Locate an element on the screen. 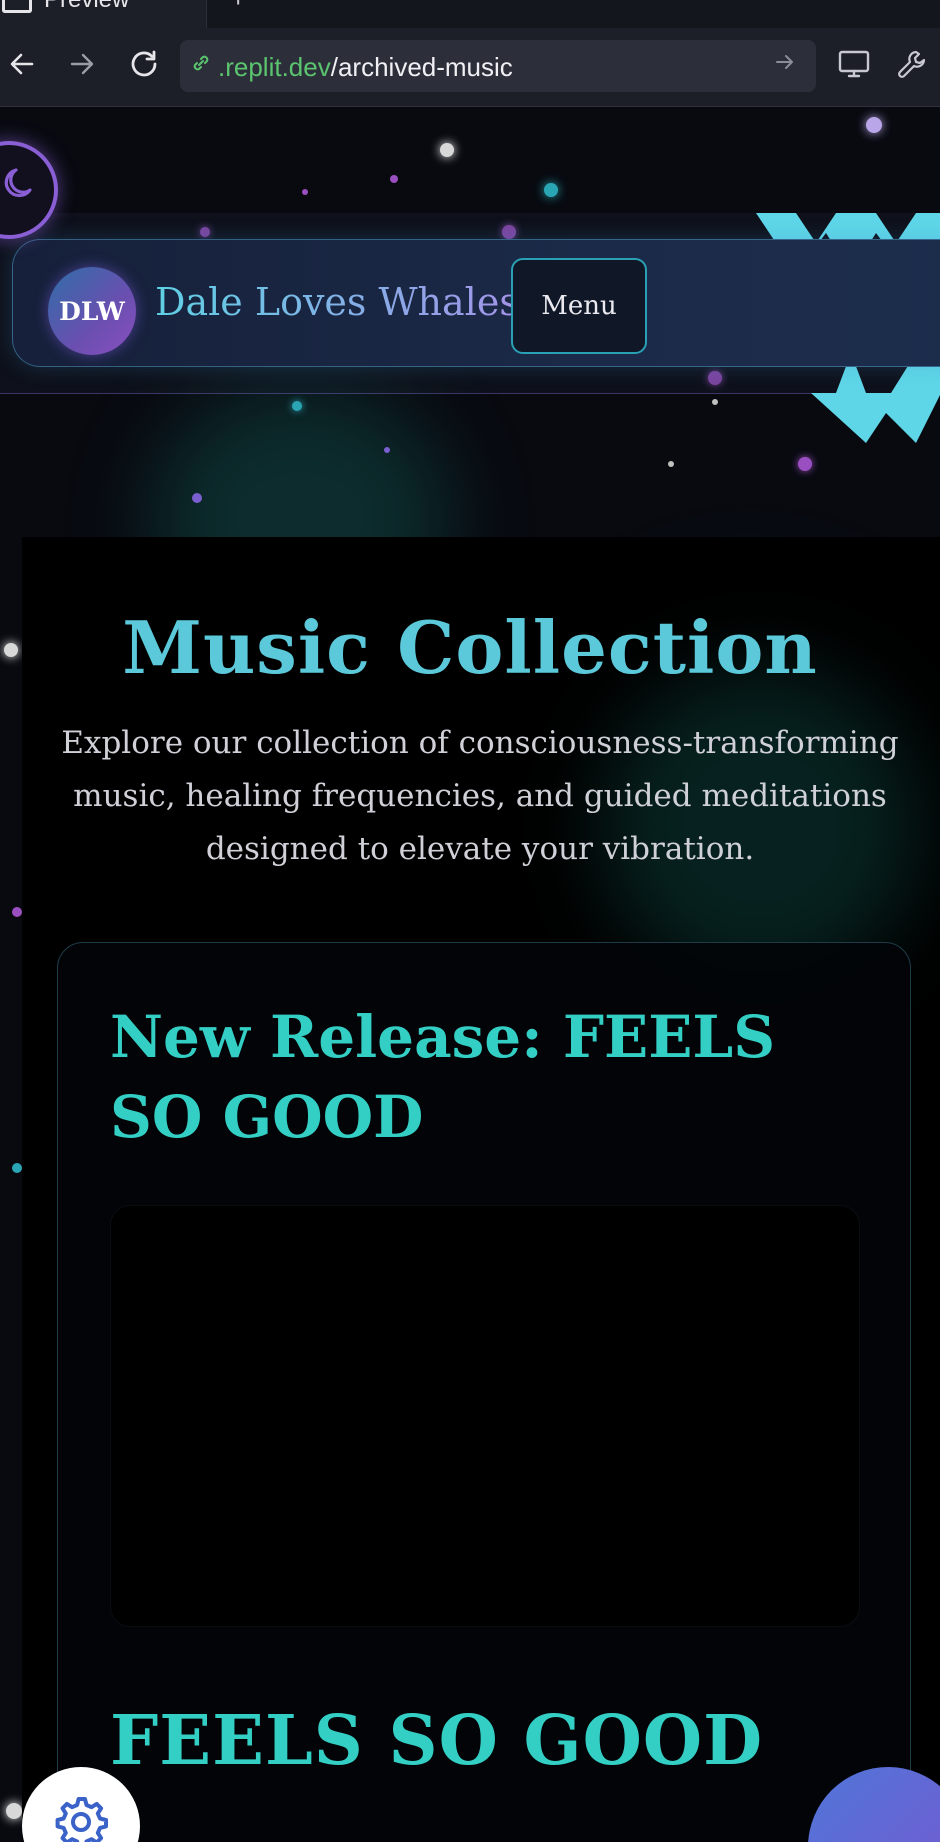  moon-icon is located at coordinates (18, 183).